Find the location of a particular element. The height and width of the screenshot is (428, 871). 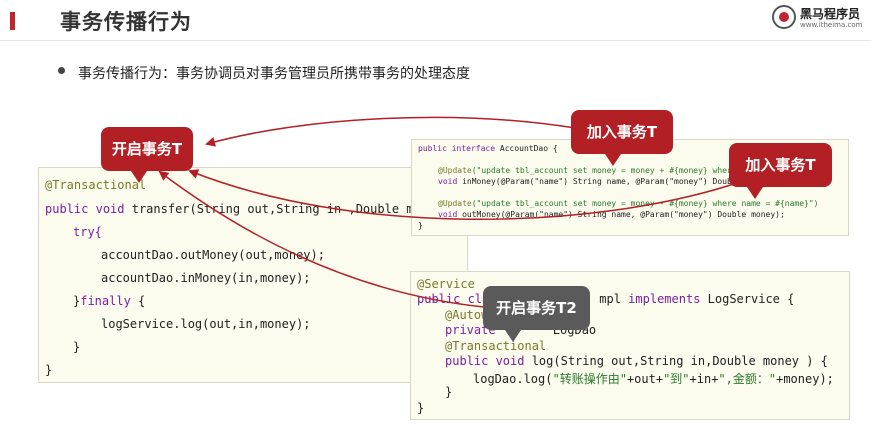

code-close-inner: } is located at coordinates (77, 347).